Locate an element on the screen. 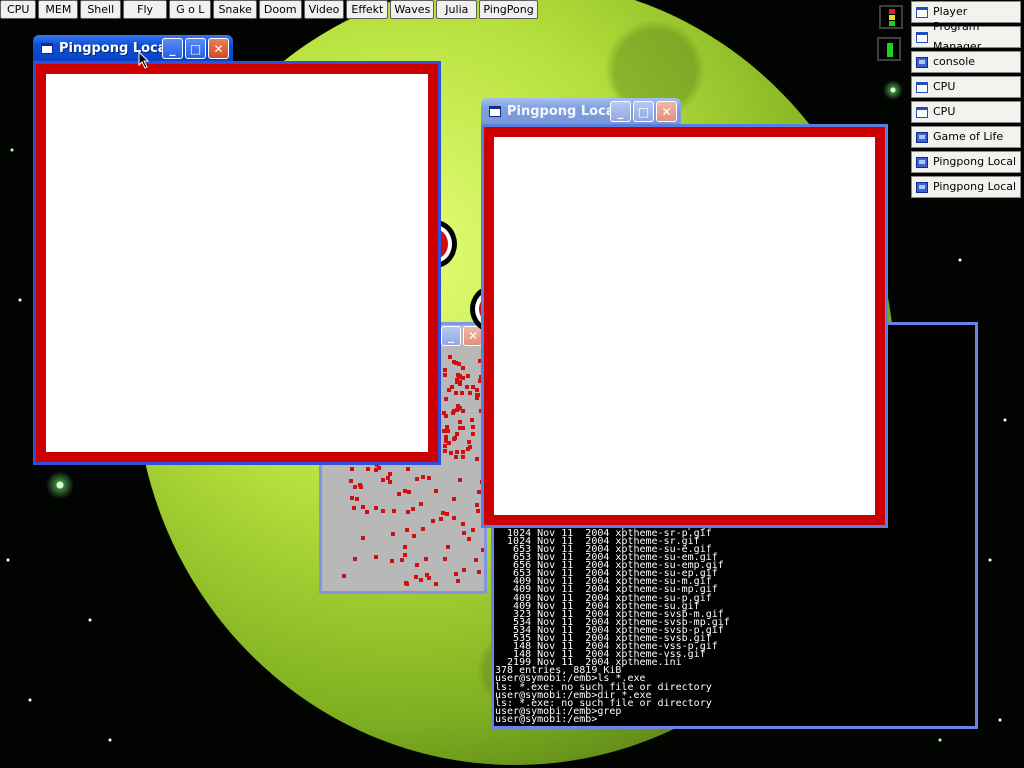 Image resolution: width=1024 pixels, height=768 pixels. launch-julia-button: Julia is located at coordinates (457, 9).